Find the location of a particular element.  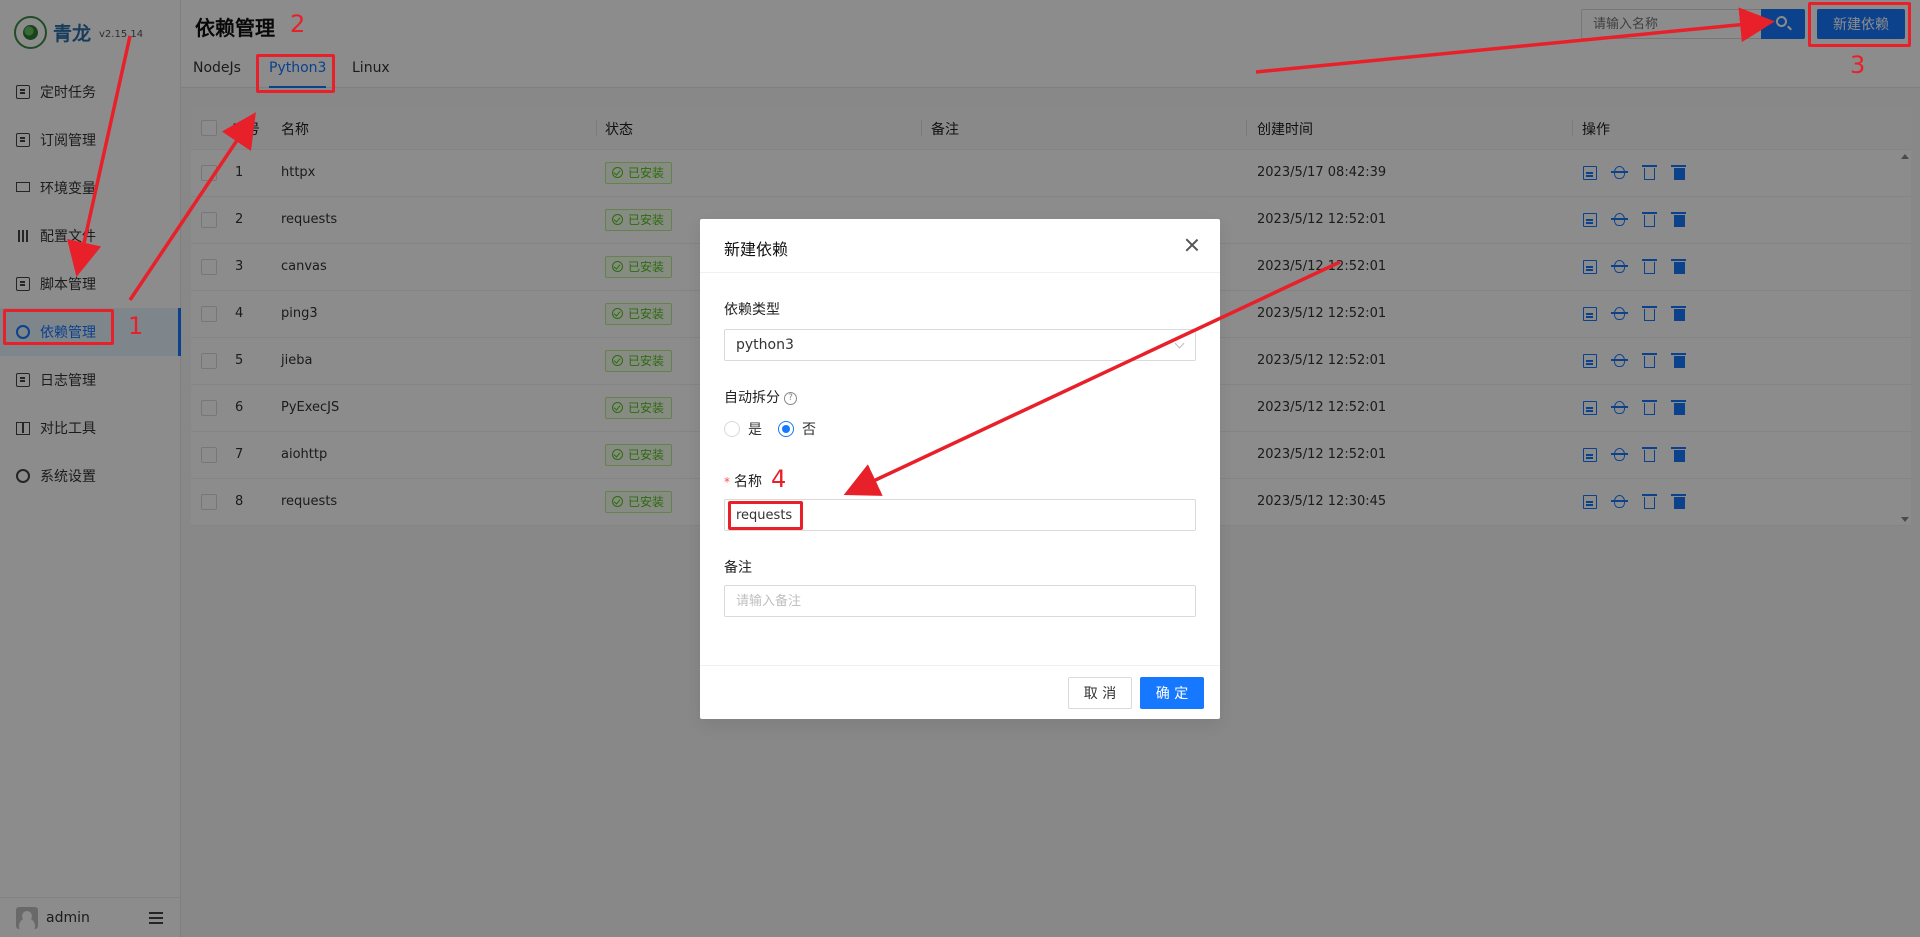

split-radio-group: 是 否 is located at coordinates (778, 429).